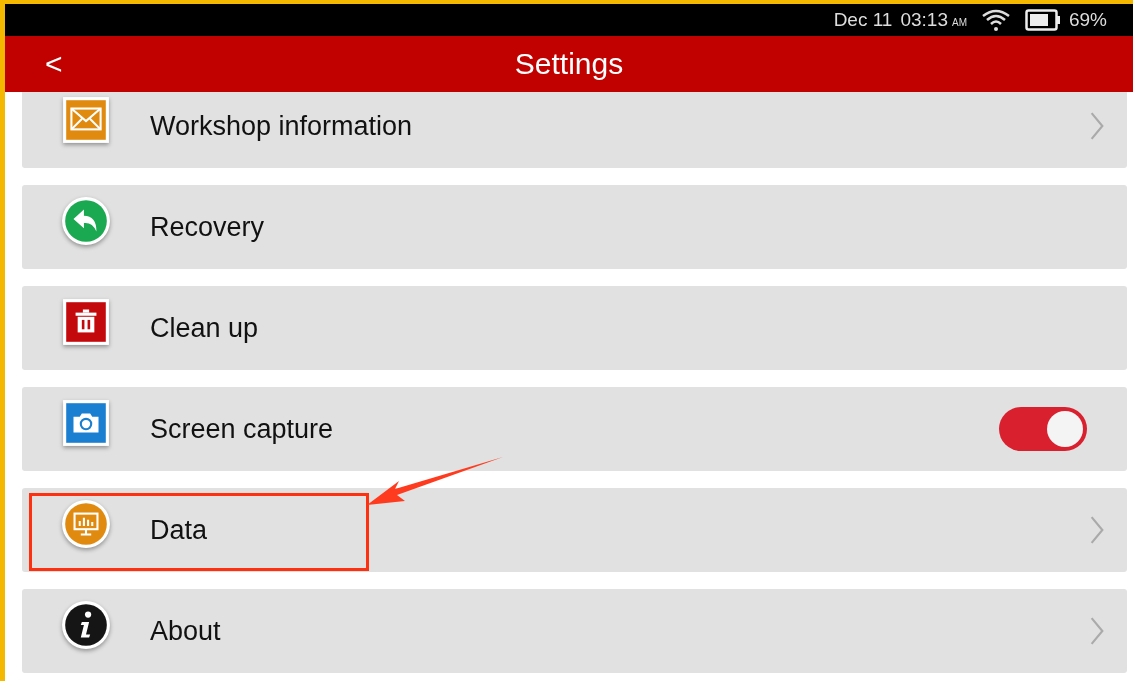 Image resolution: width=1133 pixels, height=681 pixels. What do you see at coordinates (959, 22) in the screenshot?
I see `status-meridiem: AM` at bounding box center [959, 22].